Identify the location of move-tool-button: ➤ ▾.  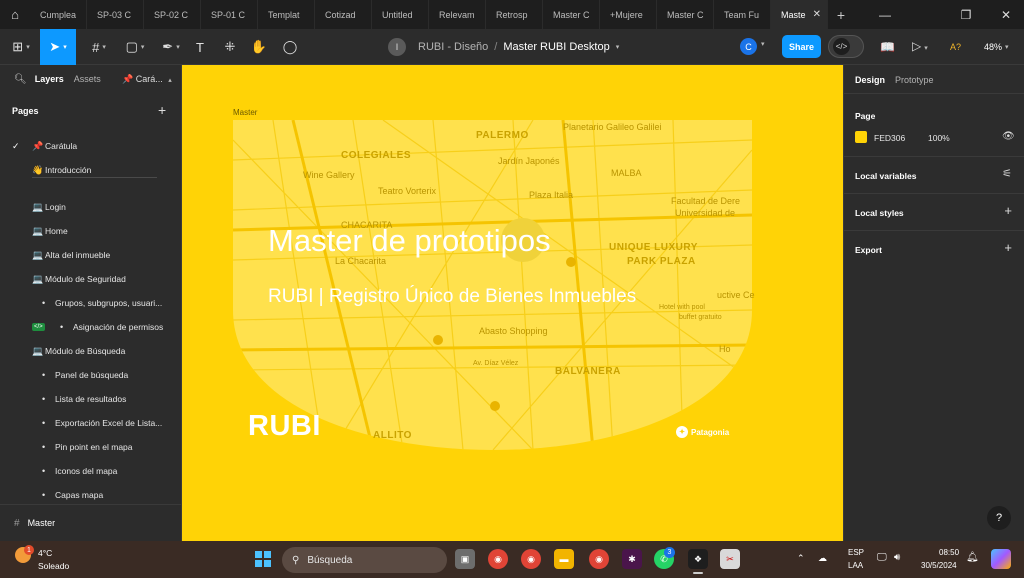
(58, 47).